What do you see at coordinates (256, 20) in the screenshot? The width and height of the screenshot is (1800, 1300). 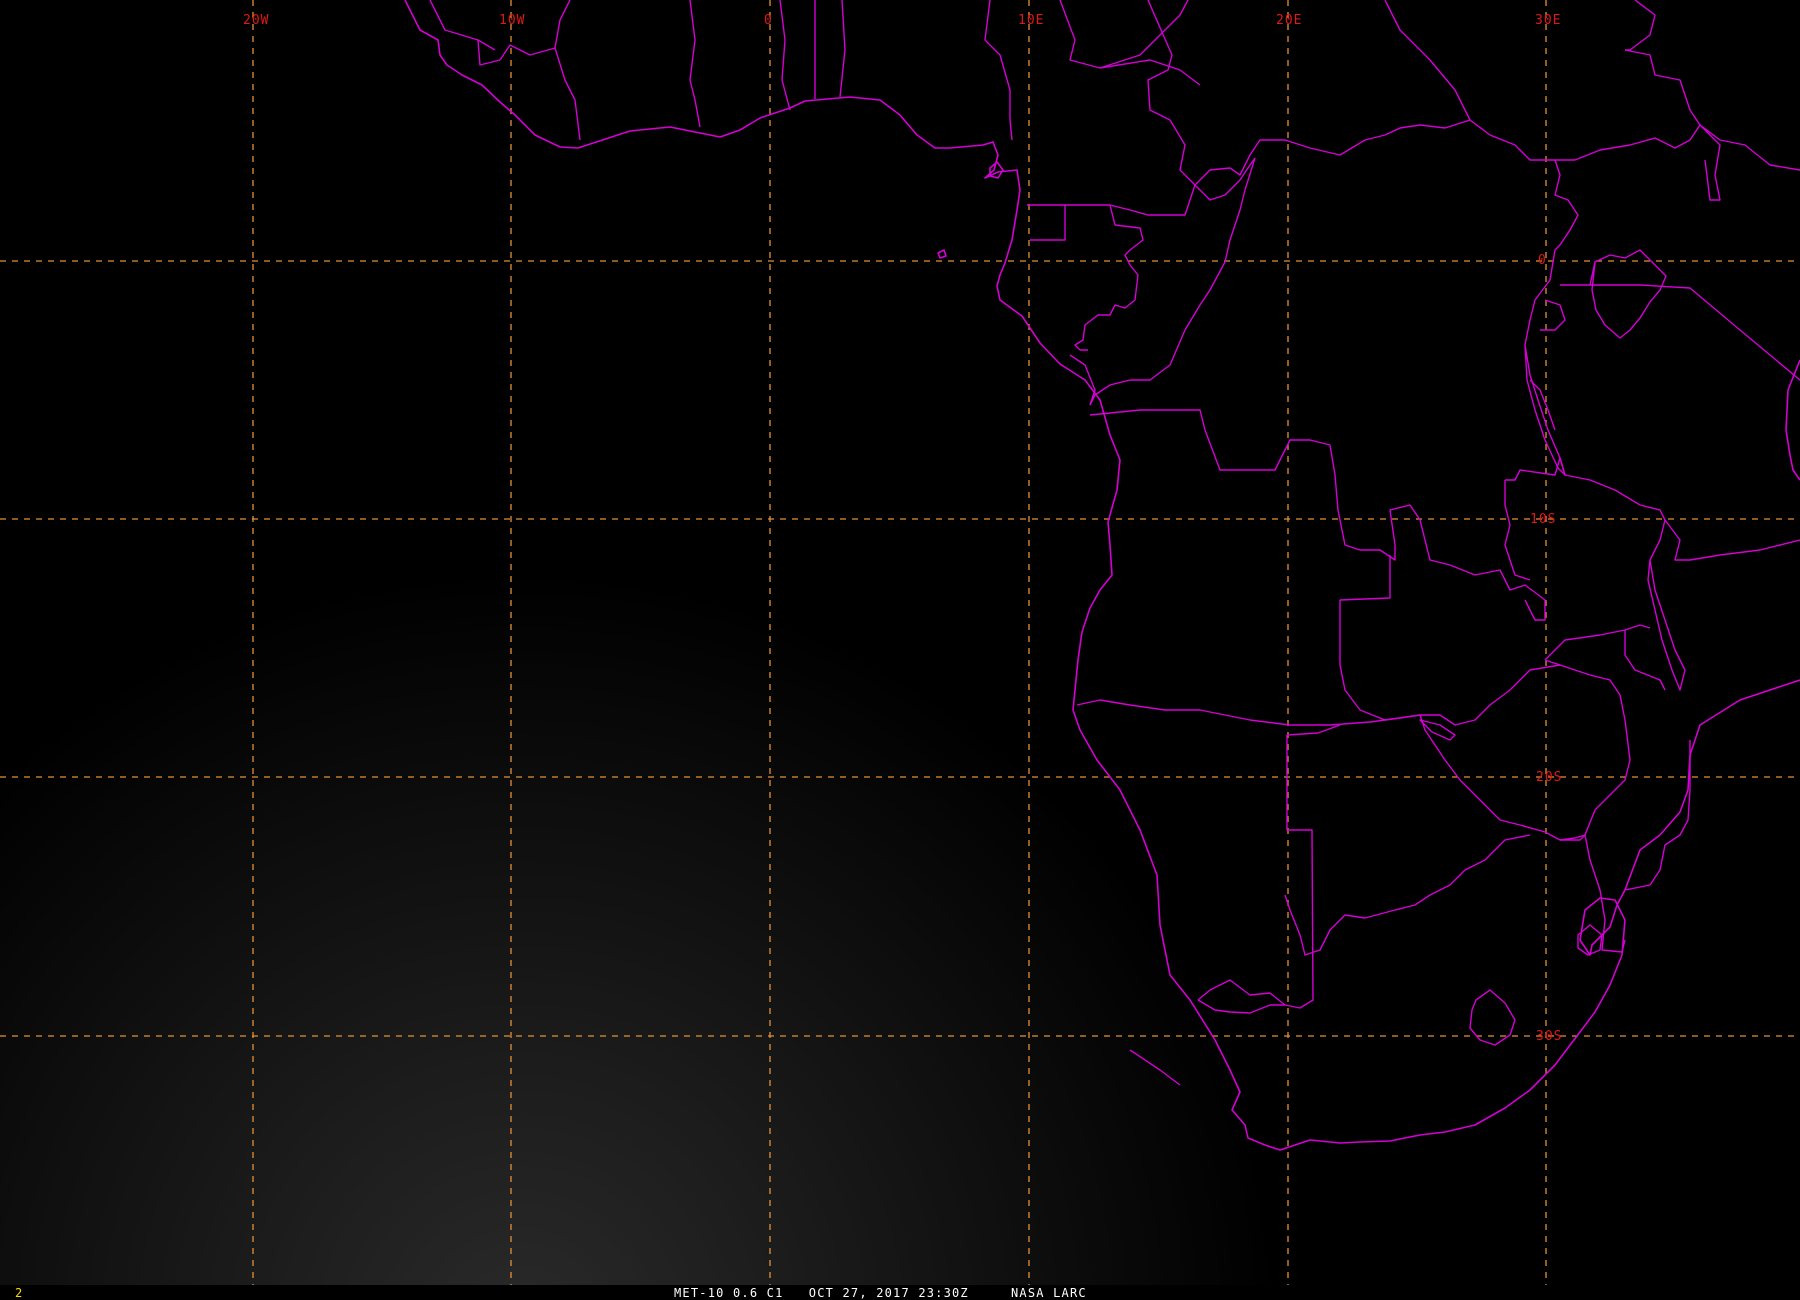 I see `lon-label-20w: 20W` at bounding box center [256, 20].